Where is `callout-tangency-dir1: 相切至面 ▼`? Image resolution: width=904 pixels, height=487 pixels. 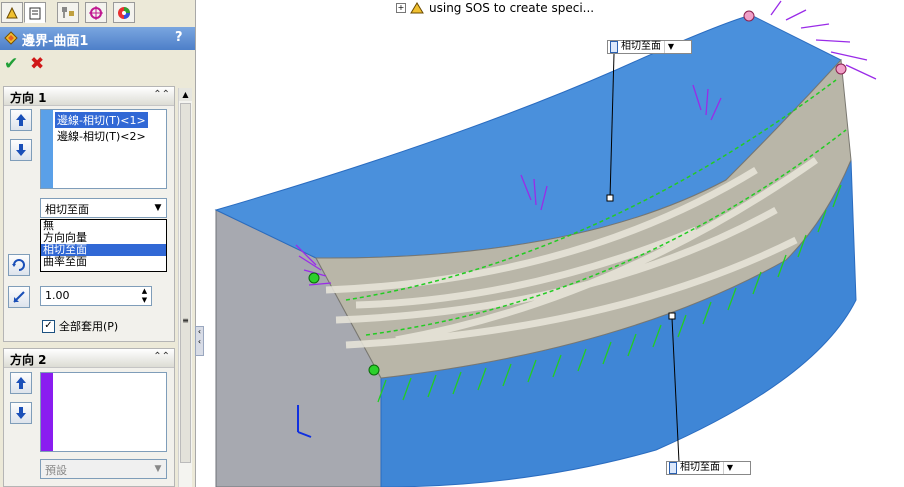 callout-tangency-dir1: 相切至面 ▼ is located at coordinates (649, 47).